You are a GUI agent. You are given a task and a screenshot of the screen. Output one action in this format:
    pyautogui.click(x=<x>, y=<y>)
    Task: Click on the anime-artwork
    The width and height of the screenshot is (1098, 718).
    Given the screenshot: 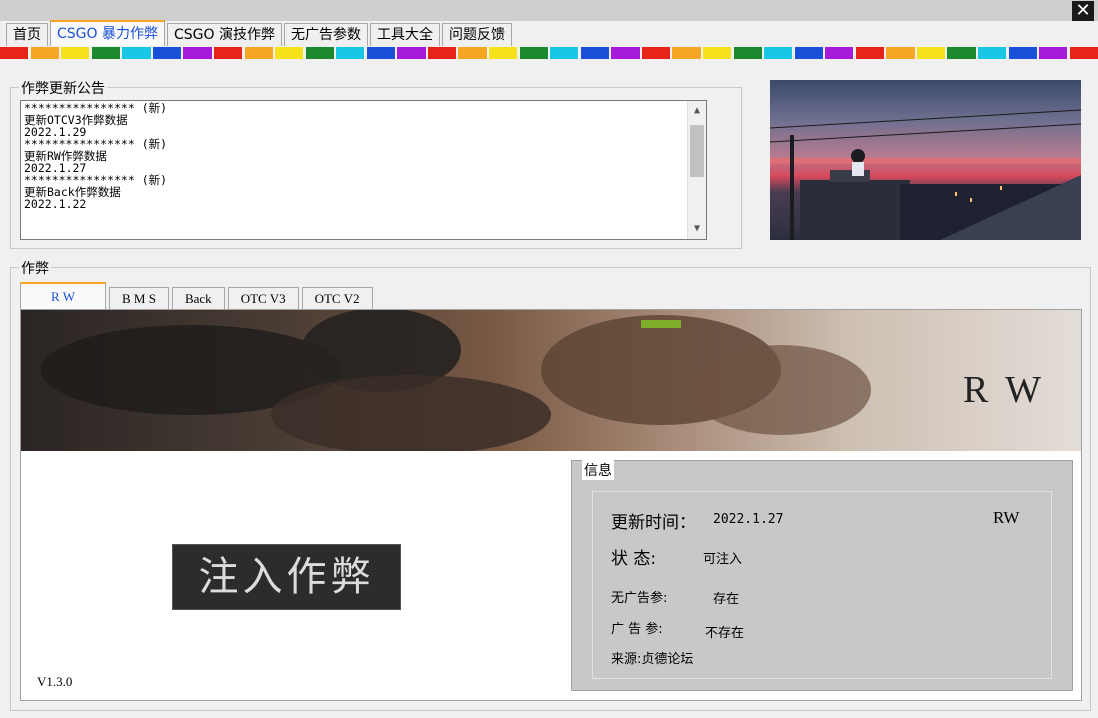 What is the action you would take?
    pyautogui.click(x=925, y=160)
    